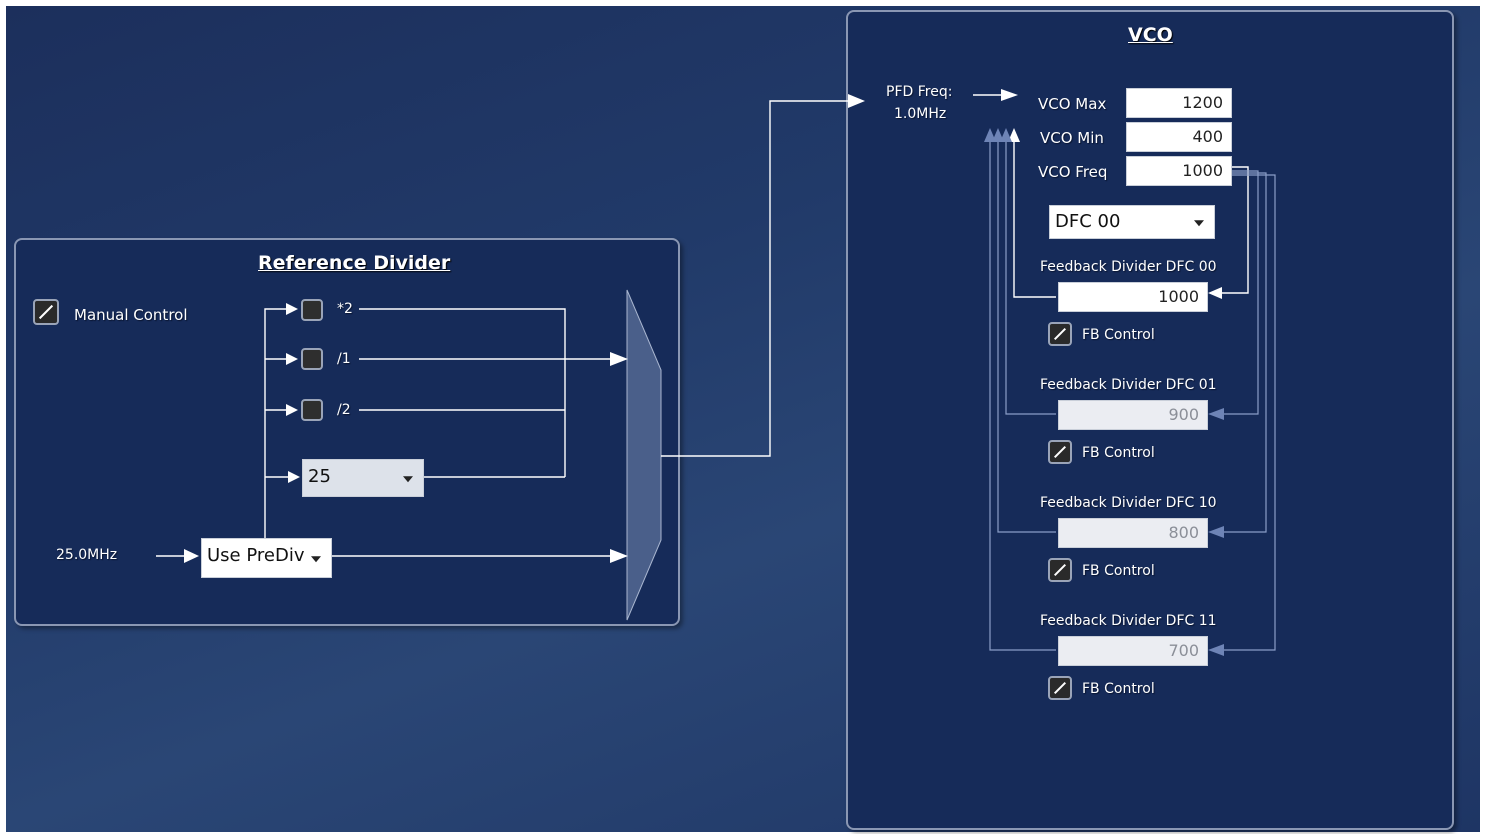  Describe the element at coordinates (1133, 297) in the screenshot. I see `feedback-field-dfc00: 1000` at that location.